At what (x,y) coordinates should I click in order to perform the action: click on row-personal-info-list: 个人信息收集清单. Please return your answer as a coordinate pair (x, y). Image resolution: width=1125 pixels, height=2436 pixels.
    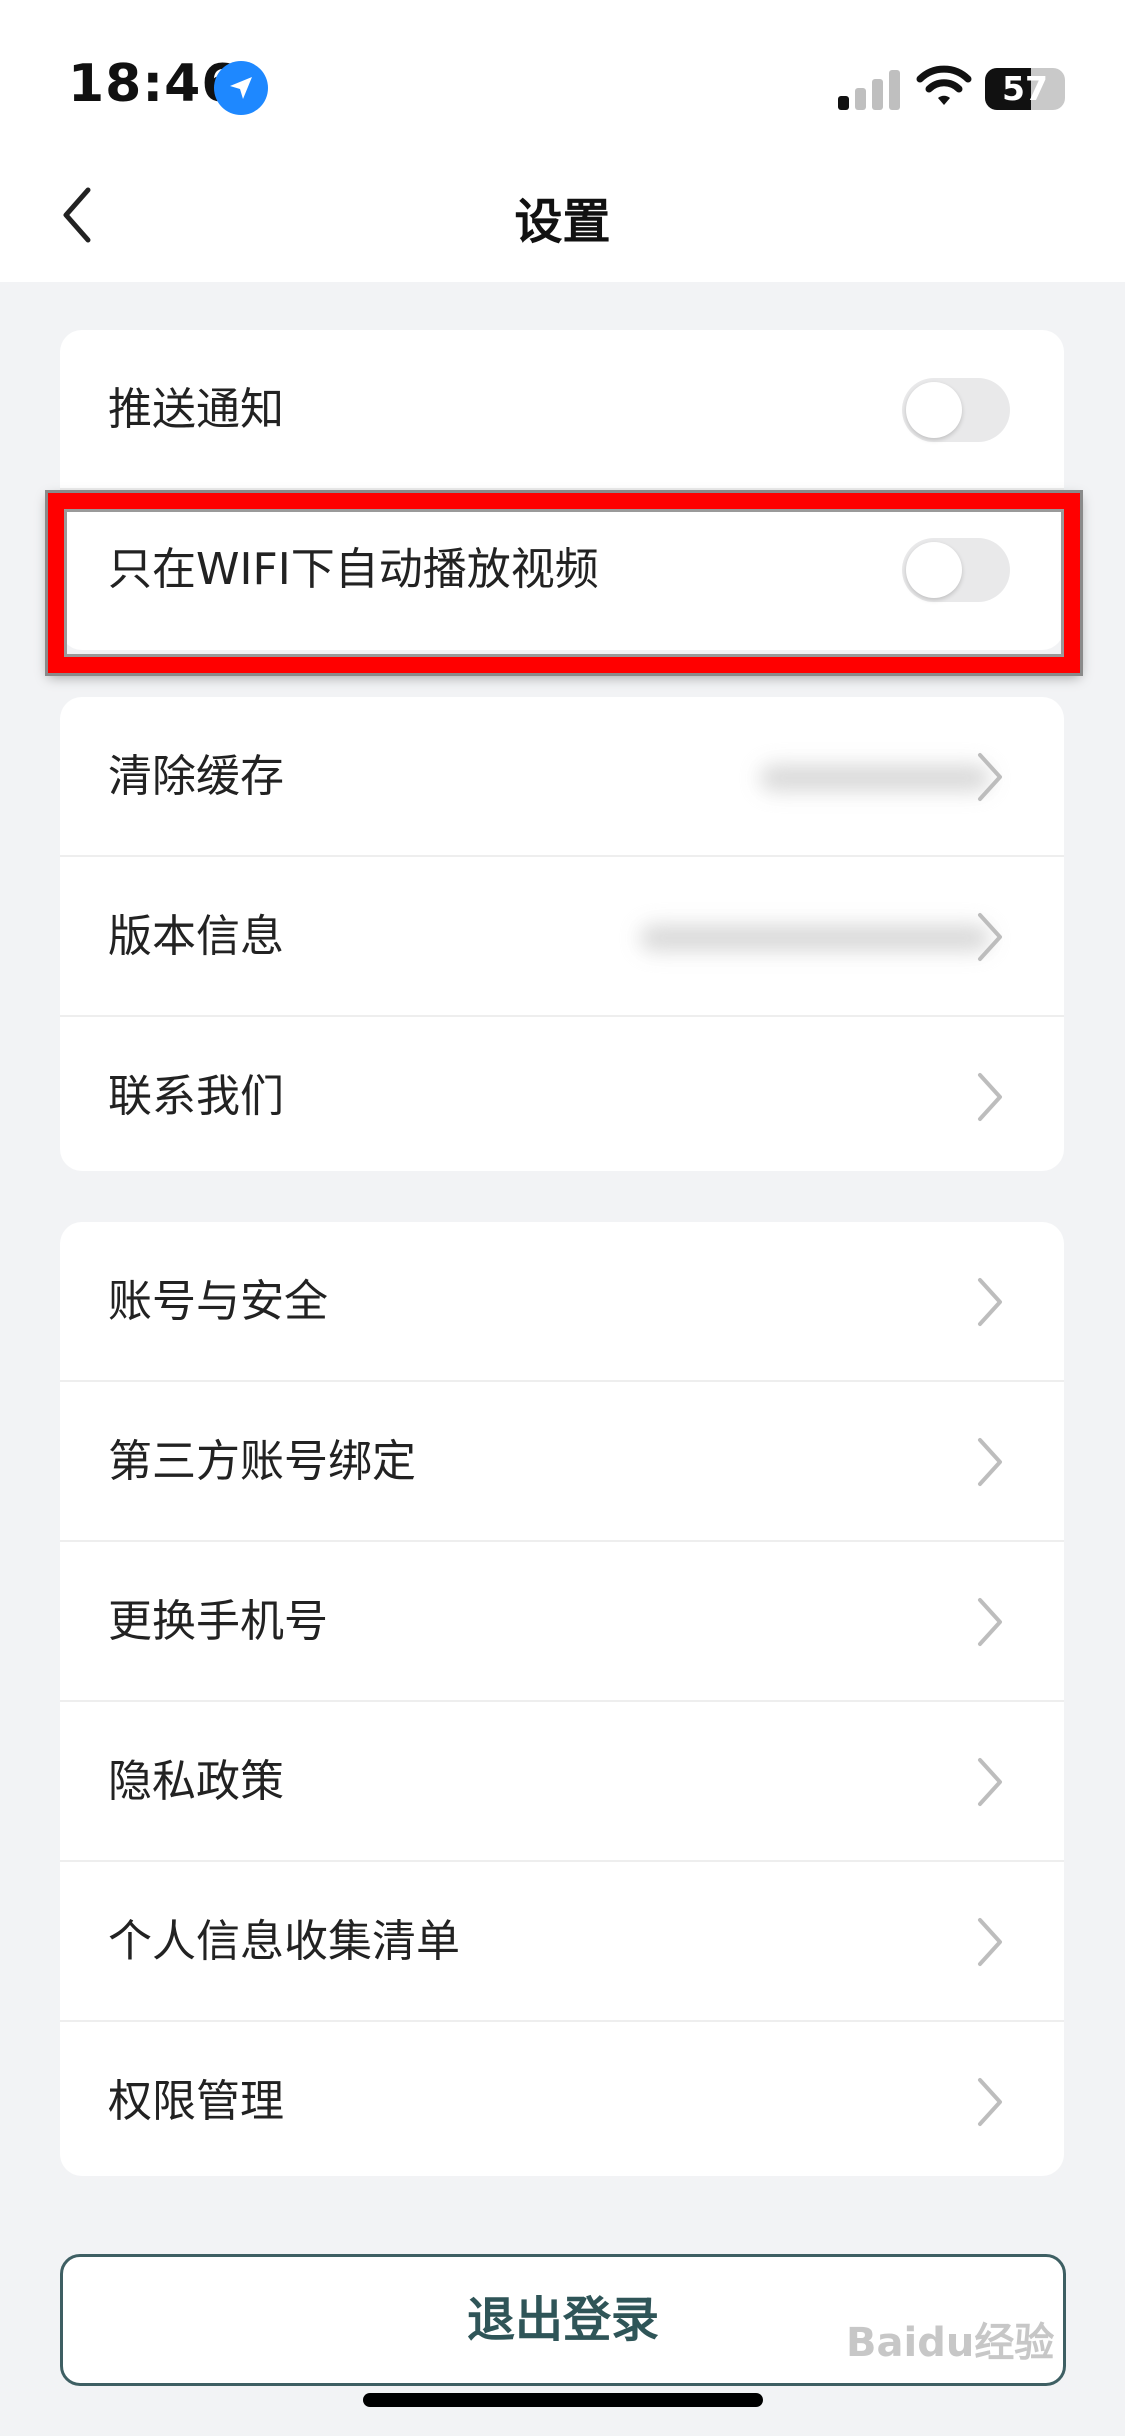
    Looking at the image, I should click on (562, 1942).